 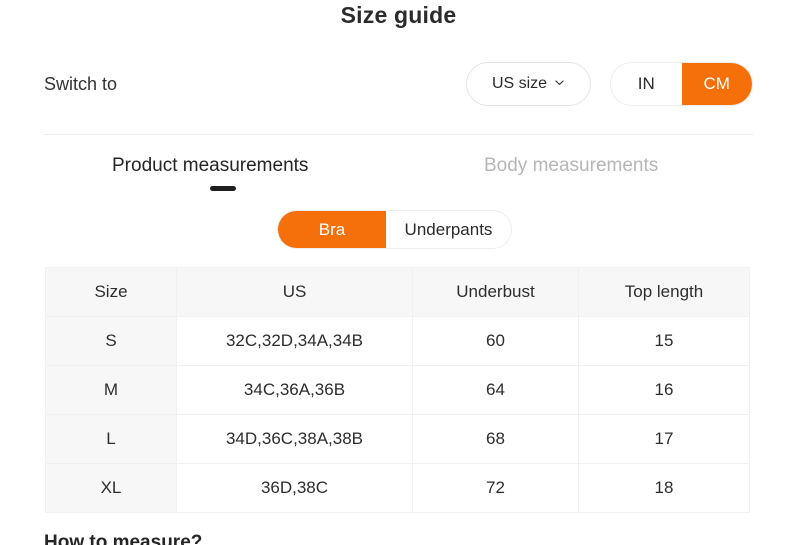 I want to click on cell-us: 32C,32D,34A,34B, so click(x=294, y=341).